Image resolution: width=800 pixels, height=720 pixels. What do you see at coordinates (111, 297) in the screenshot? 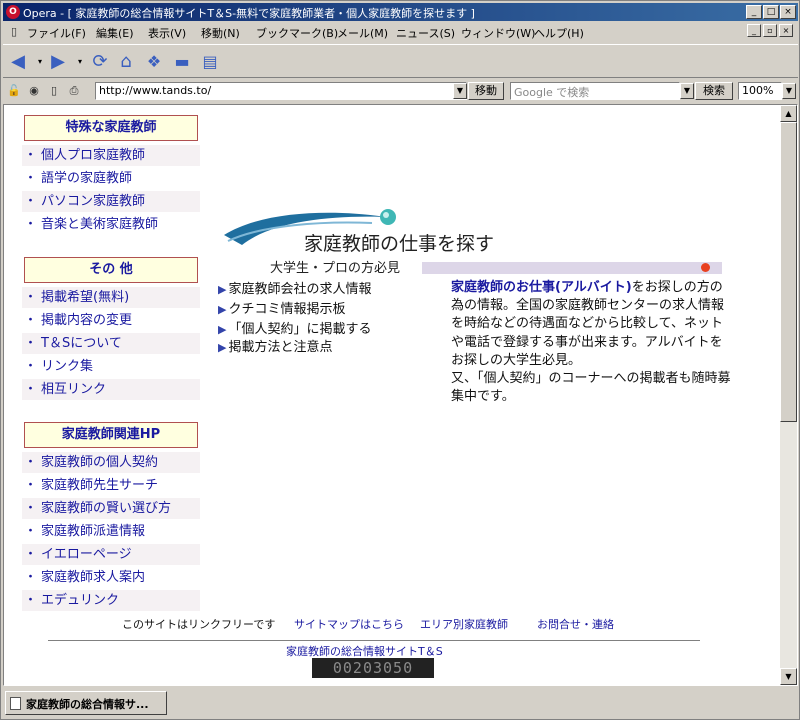
I see `sidebar-item-listing-request: ・掲載希望(無料)` at bounding box center [111, 297].